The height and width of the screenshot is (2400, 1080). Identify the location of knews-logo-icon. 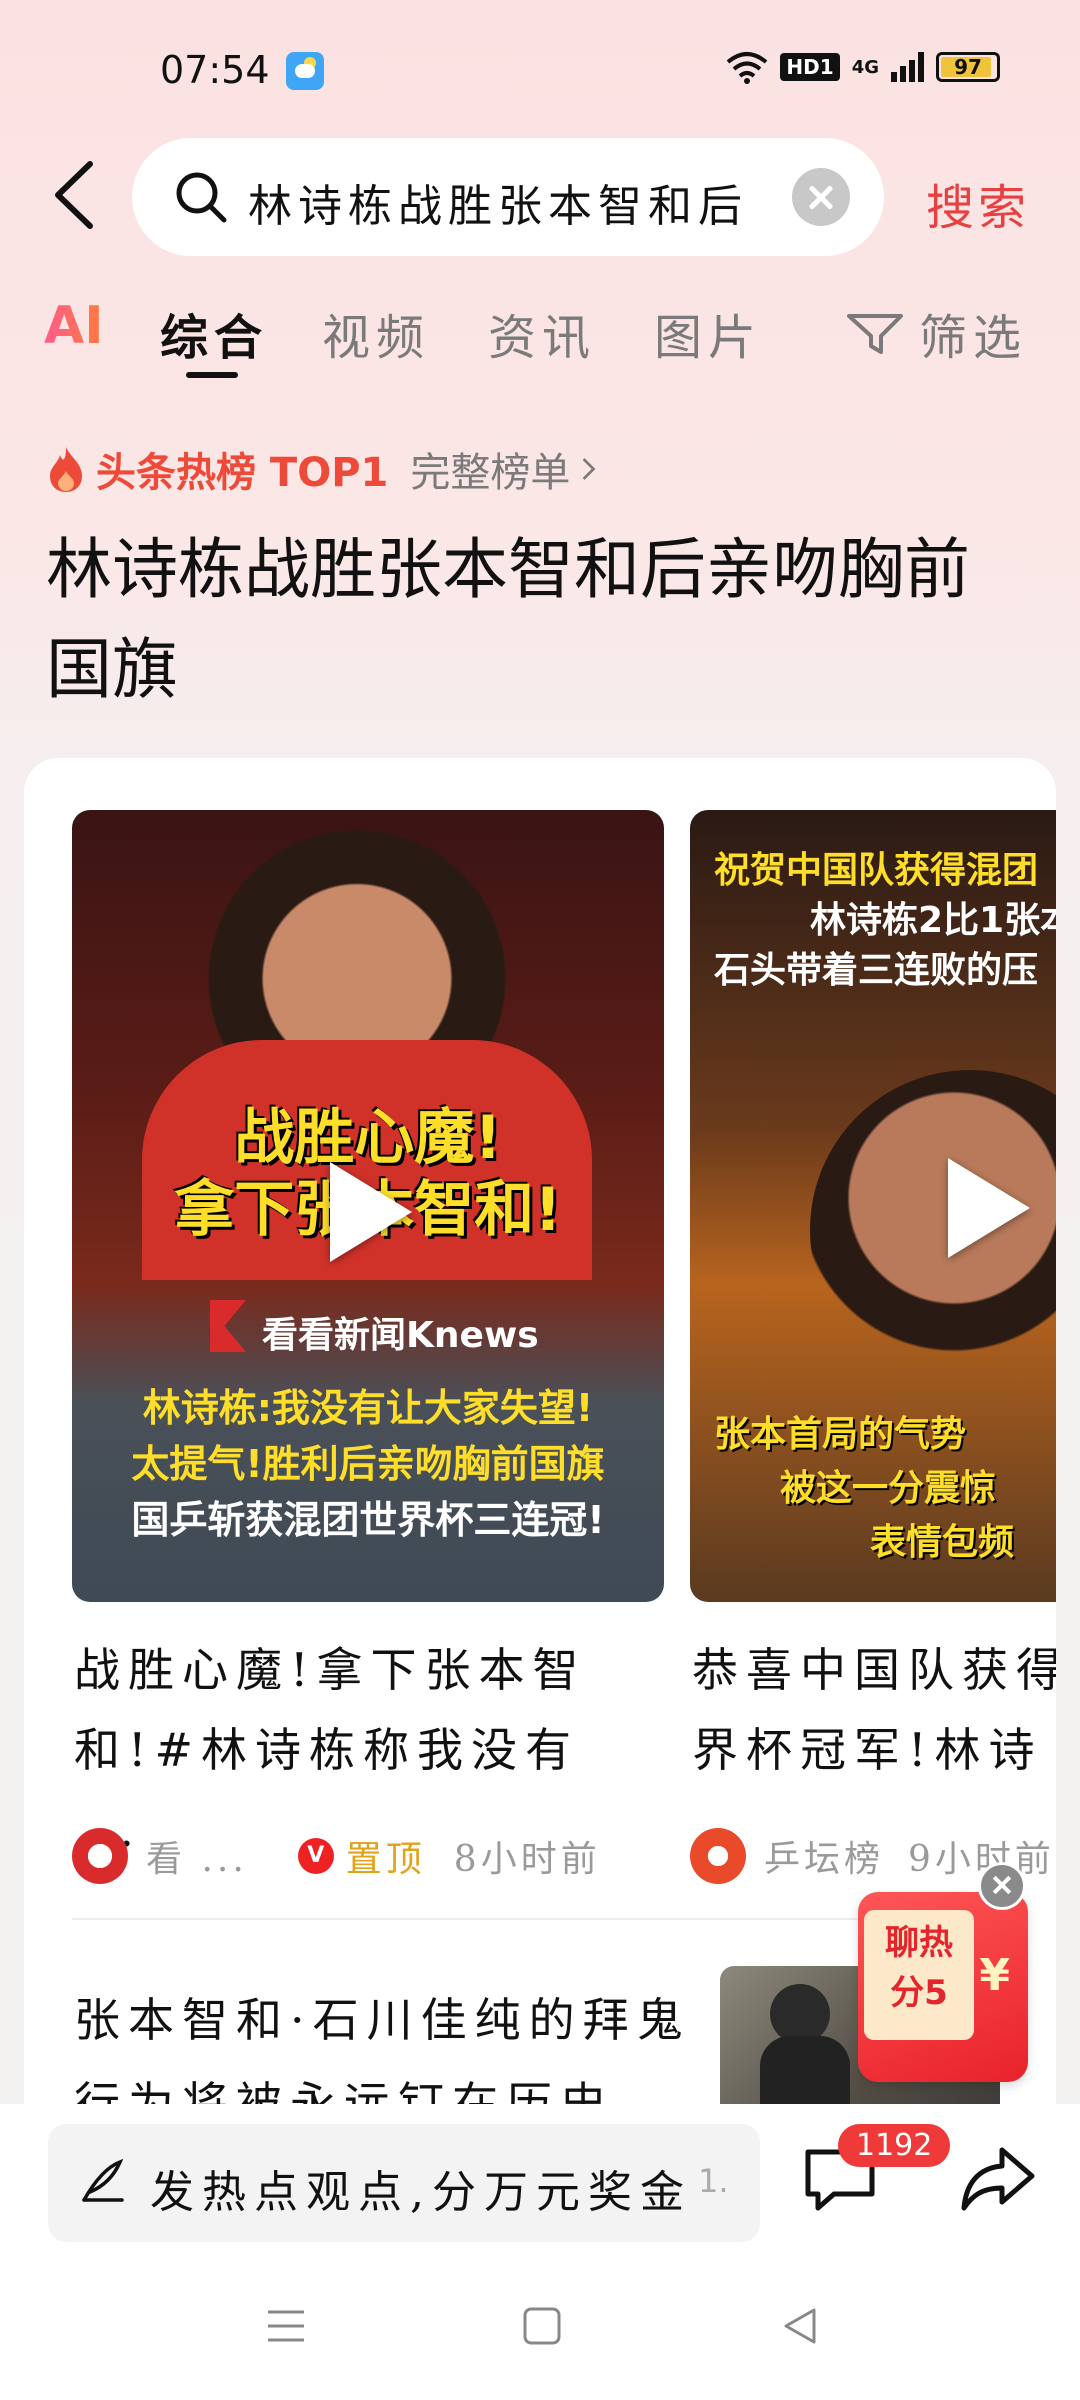
(228, 1326).